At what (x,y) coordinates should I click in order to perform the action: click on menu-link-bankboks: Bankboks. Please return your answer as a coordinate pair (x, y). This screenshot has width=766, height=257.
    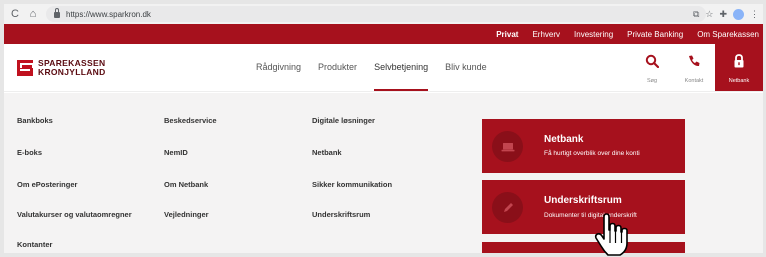
    Looking at the image, I should click on (35, 120).